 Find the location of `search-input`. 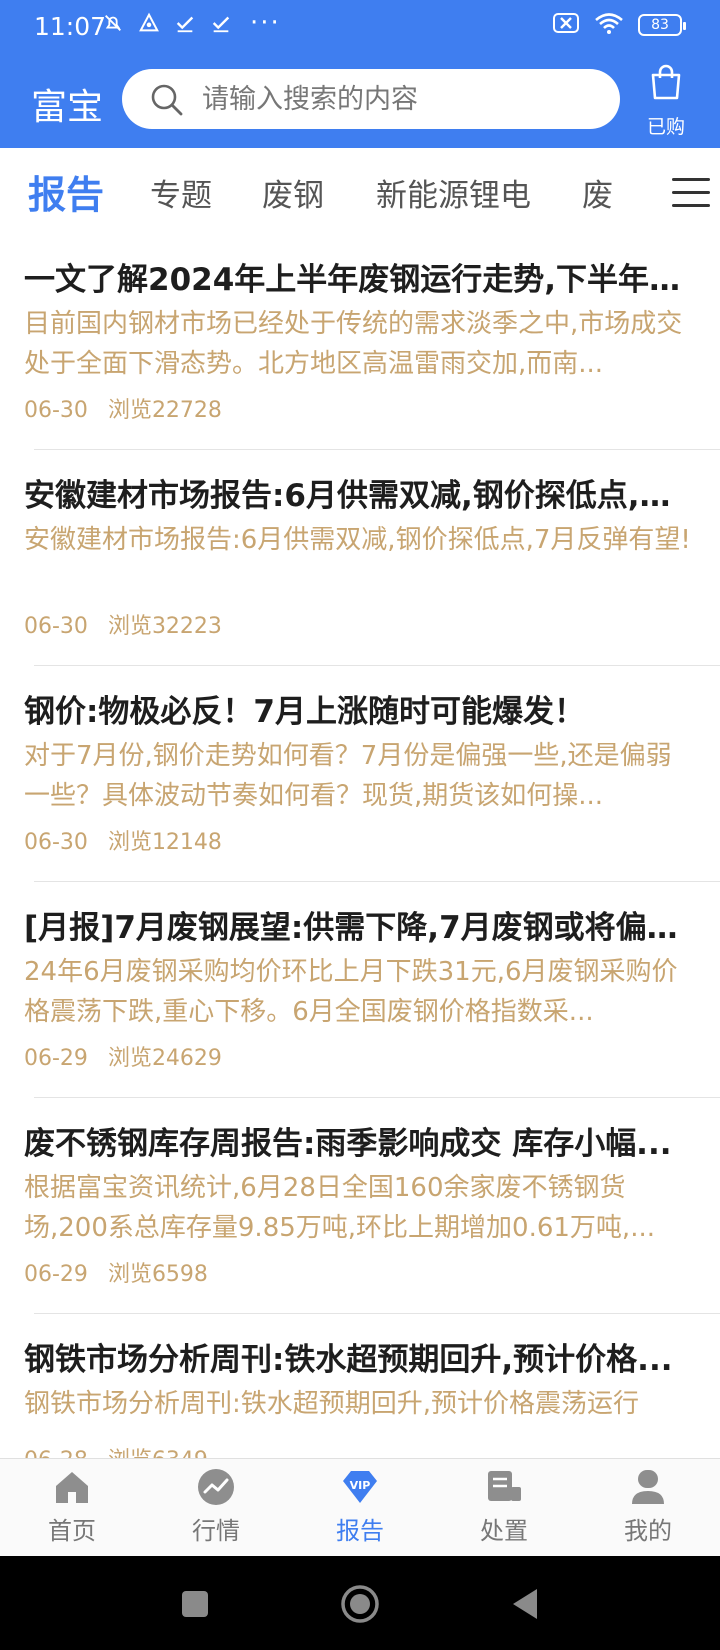

search-input is located at coordinates (402, 99).